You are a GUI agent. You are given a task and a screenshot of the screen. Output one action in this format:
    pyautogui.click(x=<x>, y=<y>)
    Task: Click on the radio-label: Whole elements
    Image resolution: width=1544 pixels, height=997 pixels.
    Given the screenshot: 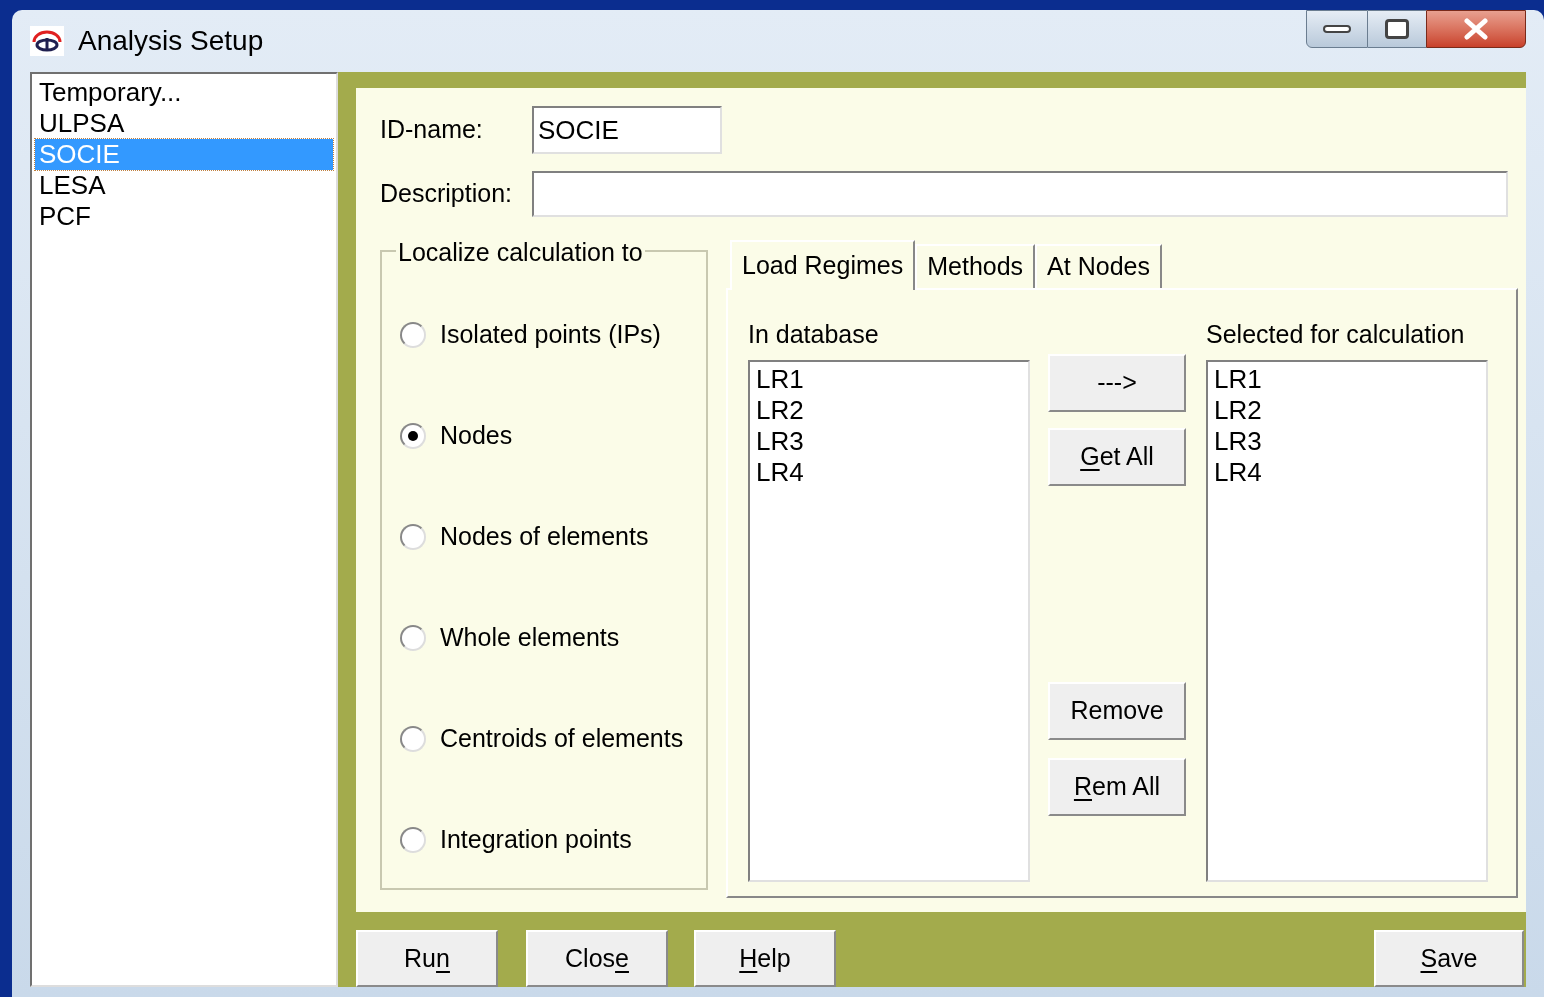 What is the action you would take?
    pyautogui.click(x=530, y=637)
    